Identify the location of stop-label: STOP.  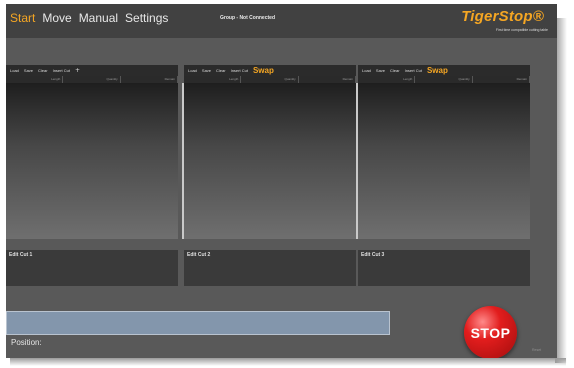
(490, 332).